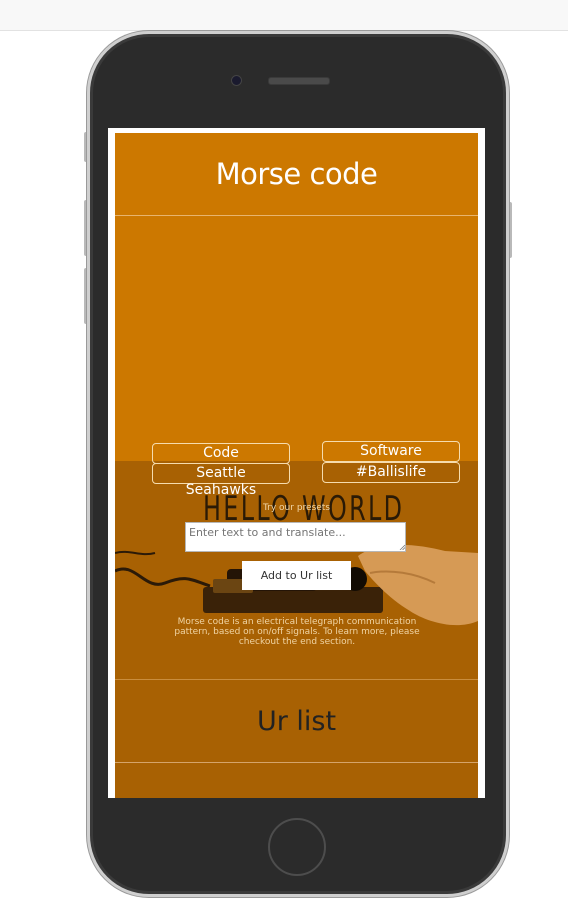 This screenshot has width=568, height=915. I want to click on preset-seattle-seahawks-button: Seattle Seahawks, so click(221, 480).